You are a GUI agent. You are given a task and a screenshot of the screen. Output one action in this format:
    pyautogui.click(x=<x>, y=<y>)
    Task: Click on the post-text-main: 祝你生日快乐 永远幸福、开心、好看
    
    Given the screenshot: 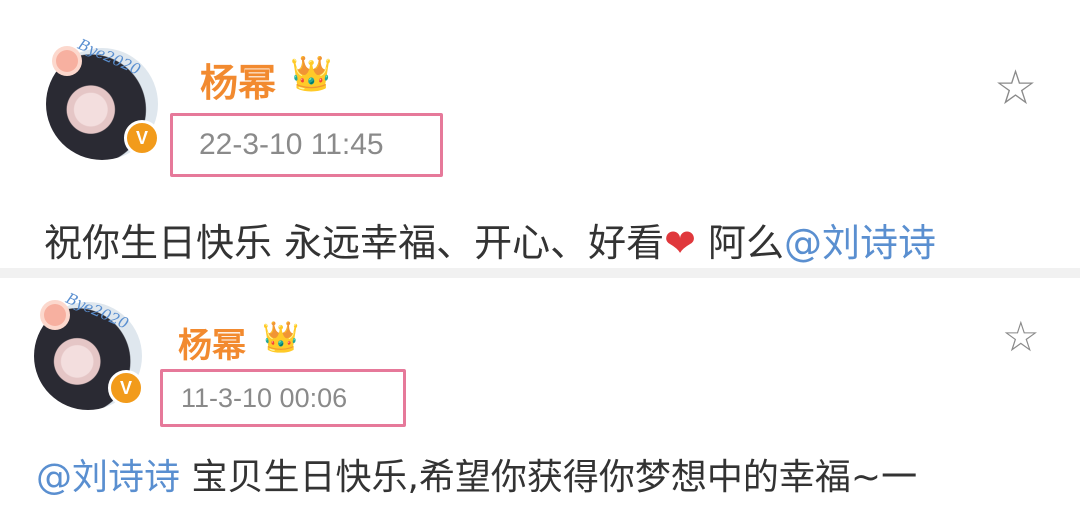 What is the action you would take?
    pyautogui.click(x=354, y=243)
    